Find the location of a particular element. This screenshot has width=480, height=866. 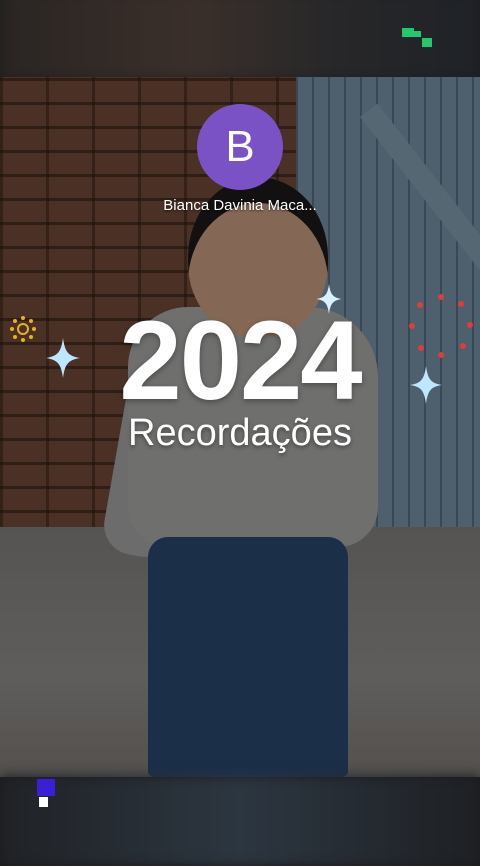

bottom-pixel-logo-icon is located at coordinates (47, 796).